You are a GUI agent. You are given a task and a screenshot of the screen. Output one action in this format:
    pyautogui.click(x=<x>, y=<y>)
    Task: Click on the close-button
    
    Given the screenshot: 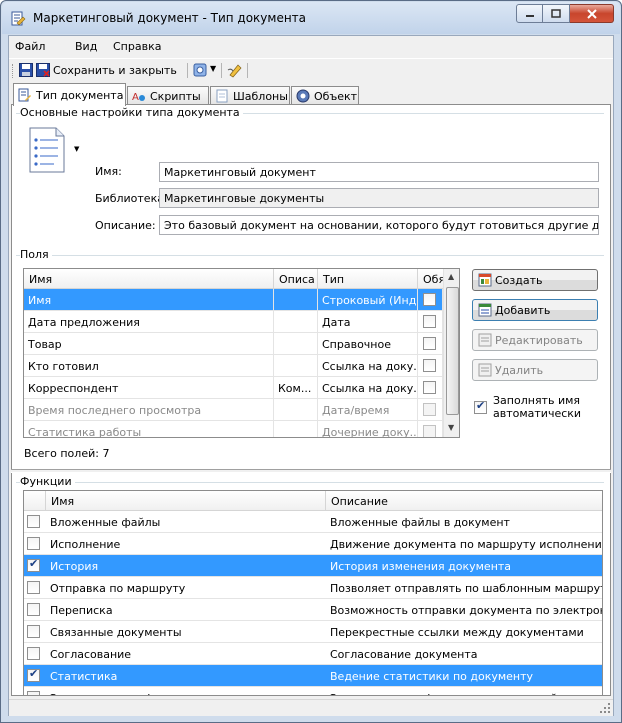 What is the action you would take?
    pyautogui.click(x=592, y=13)
    